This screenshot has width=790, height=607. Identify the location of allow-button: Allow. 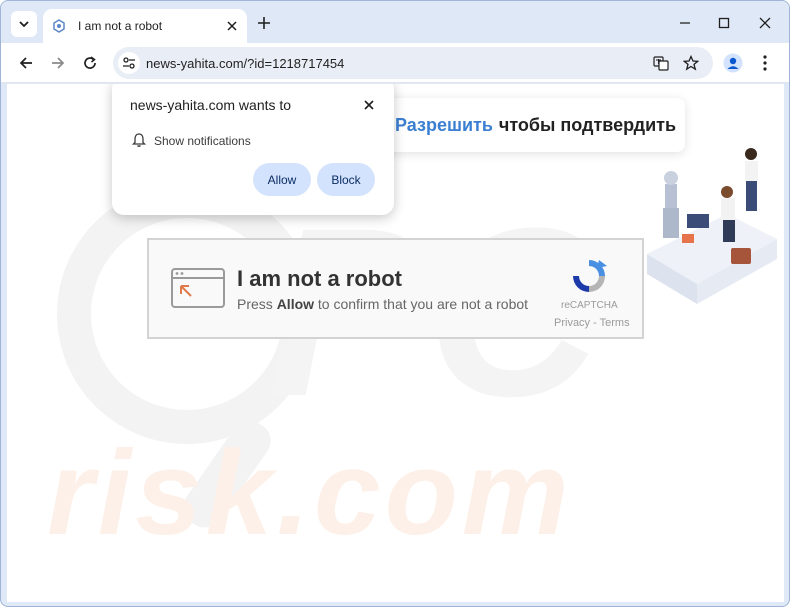
(282, 179).